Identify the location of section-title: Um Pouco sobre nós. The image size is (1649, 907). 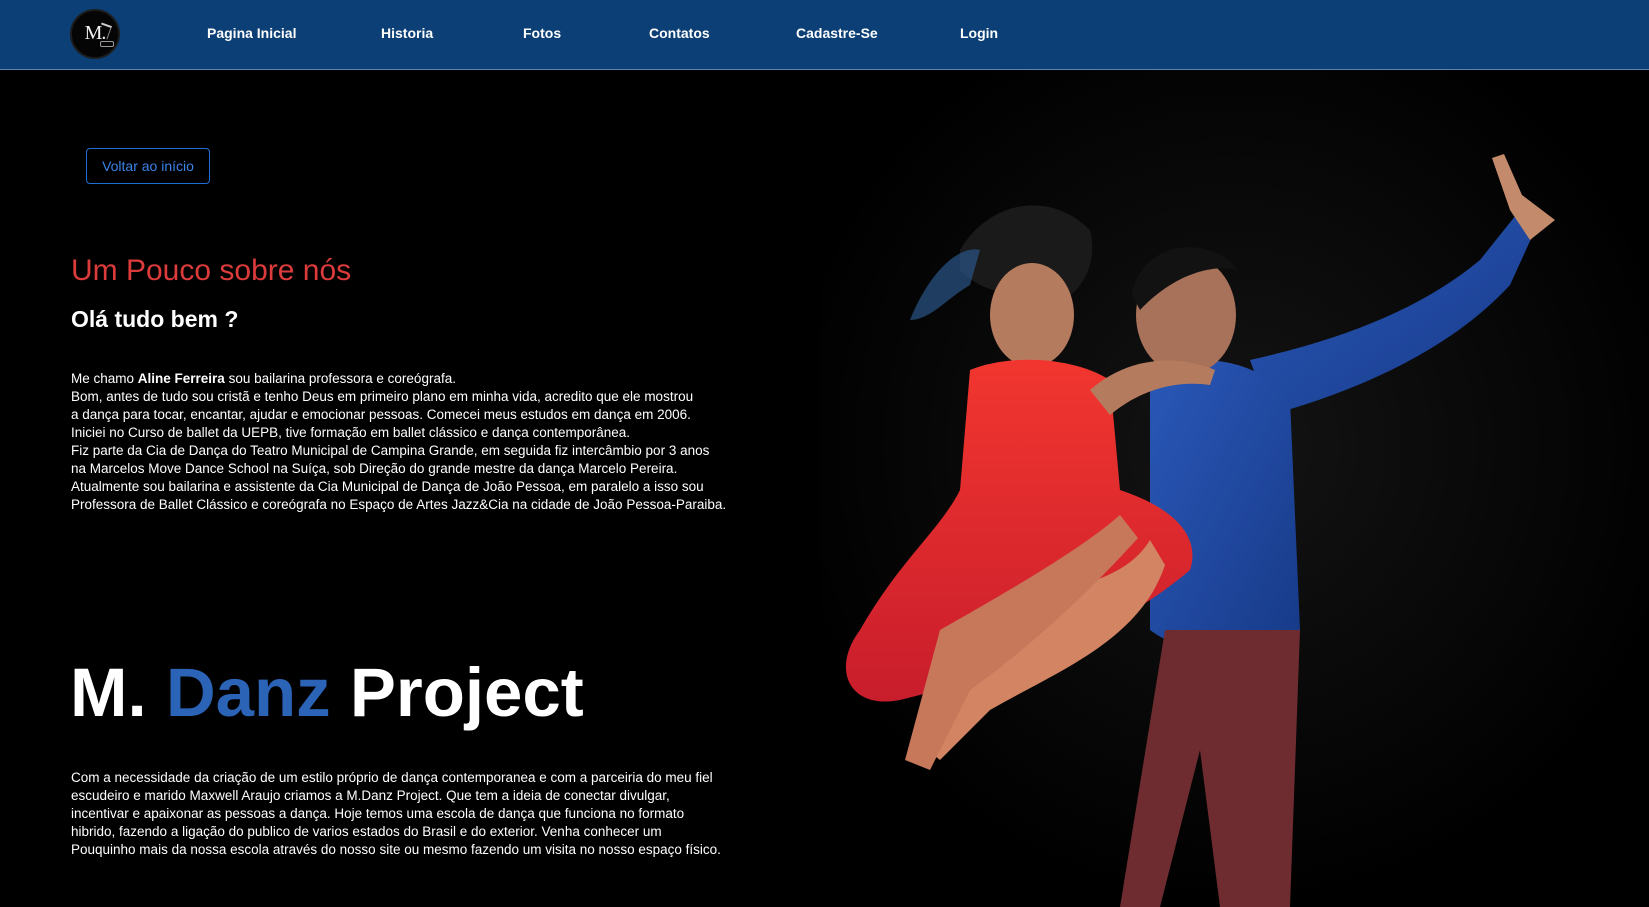
(211, 270).